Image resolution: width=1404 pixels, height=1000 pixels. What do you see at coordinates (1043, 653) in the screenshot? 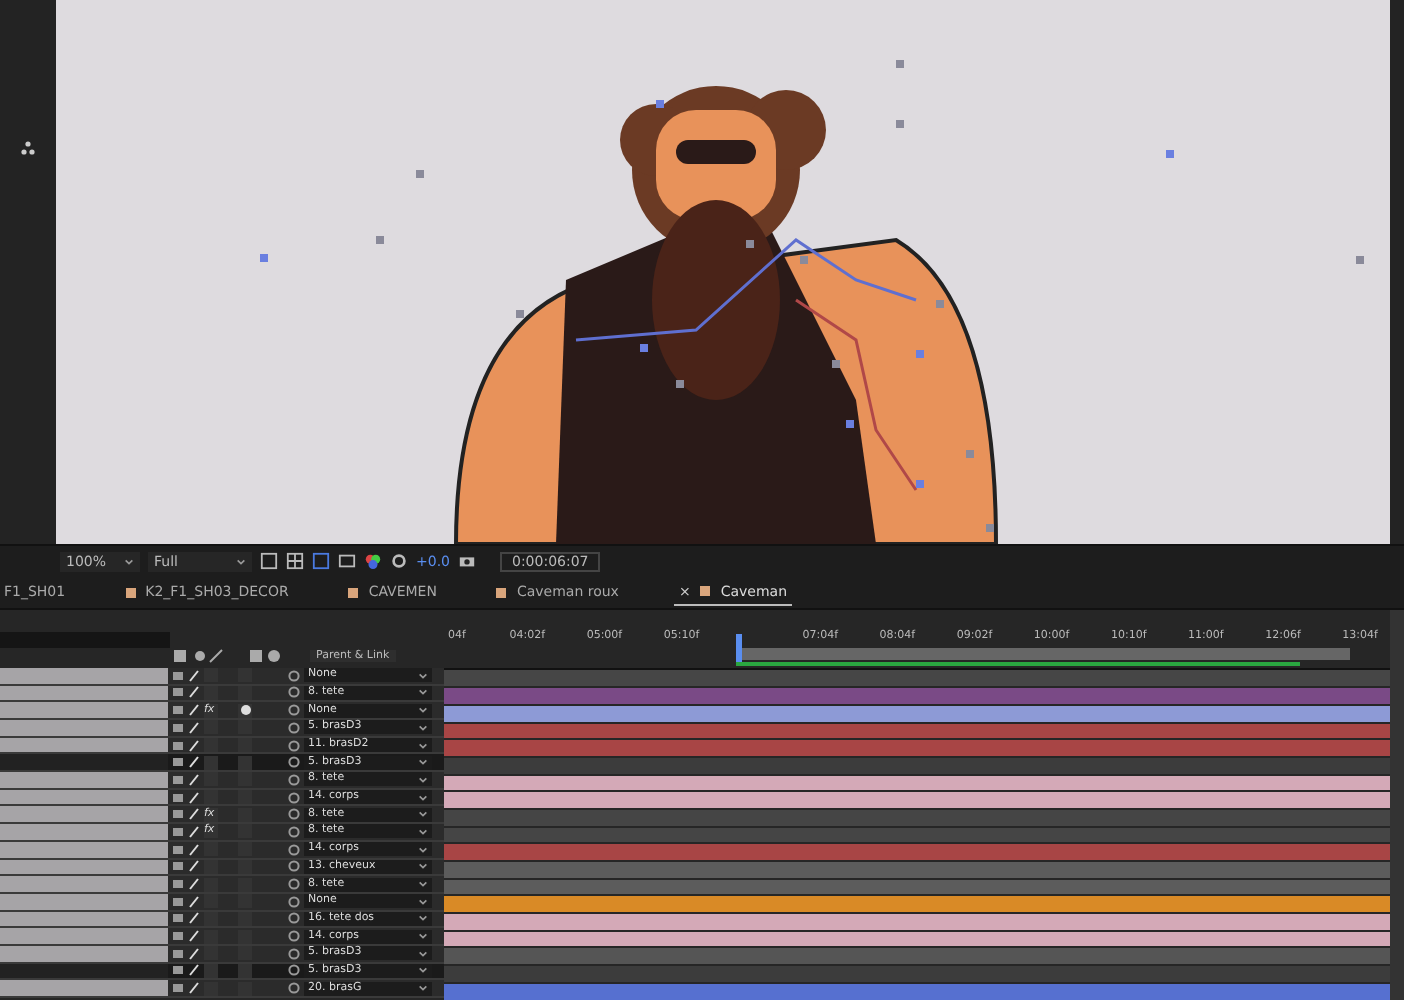
I see `work-area-bar` at bounding box center [1043, 653].